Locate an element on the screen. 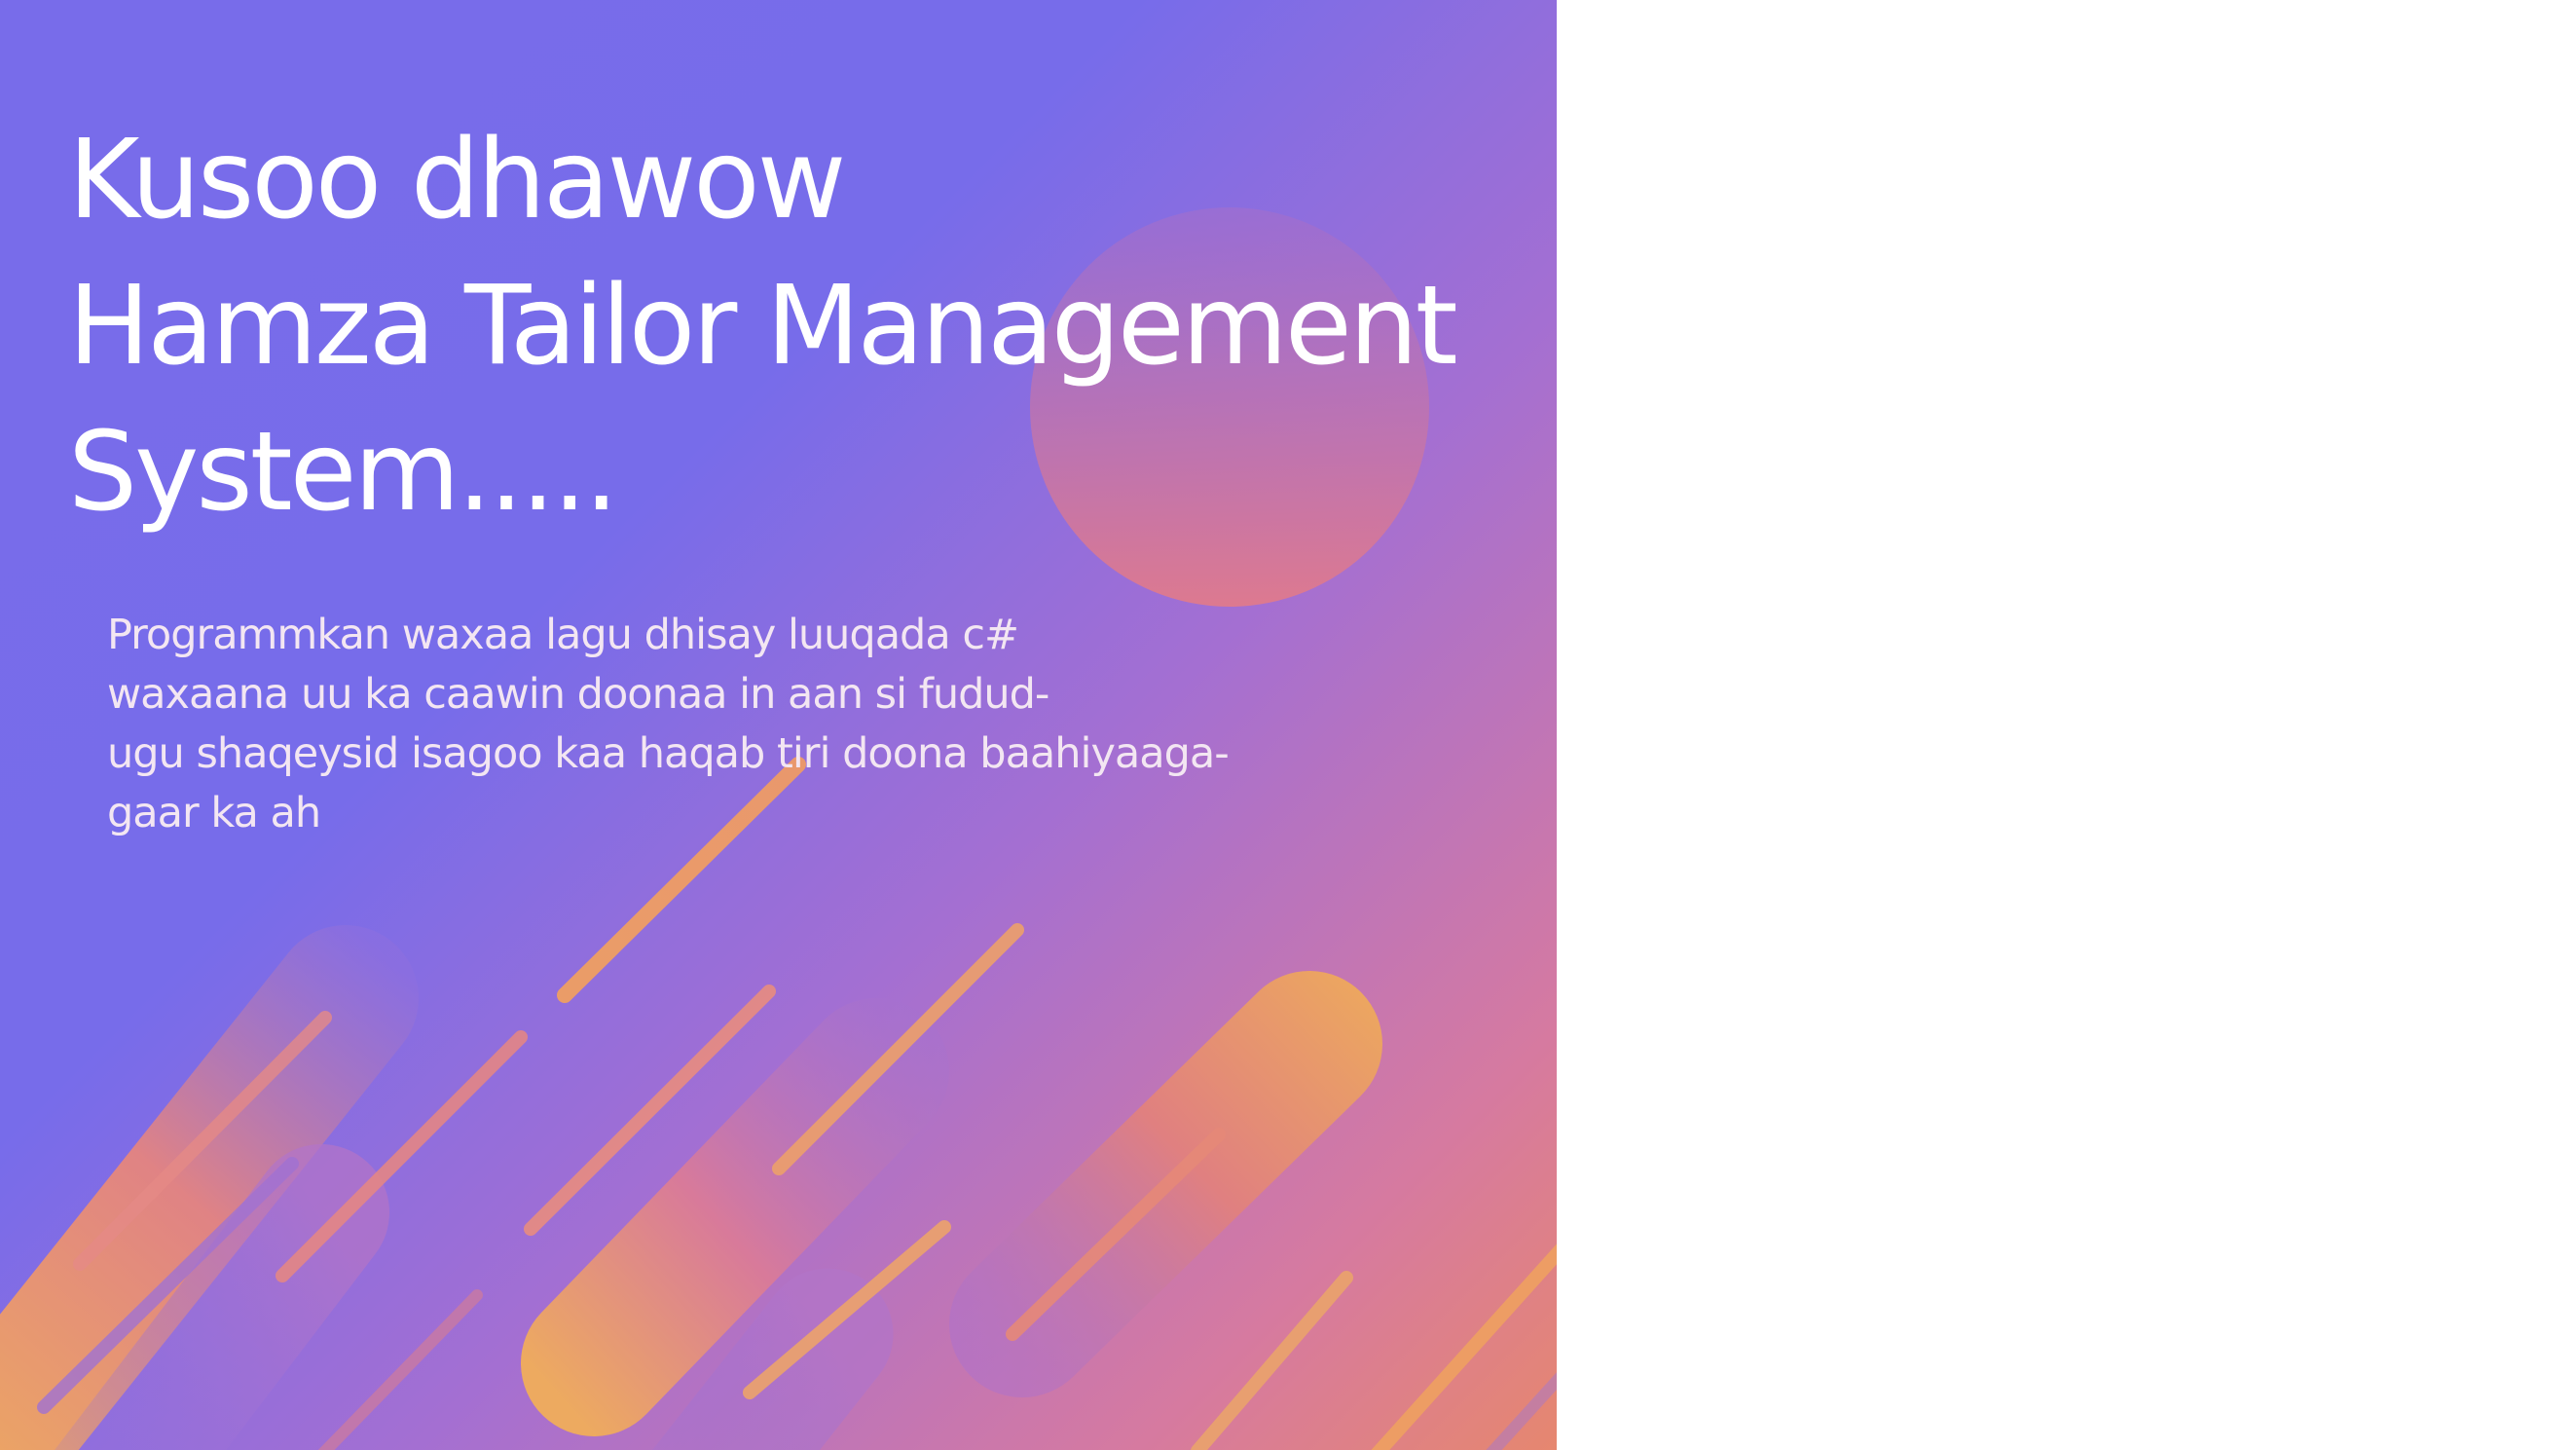 This screenshot has width=2576, height=1450. slide-description-line: gaar ka ah is located at coordinates (214, 813).